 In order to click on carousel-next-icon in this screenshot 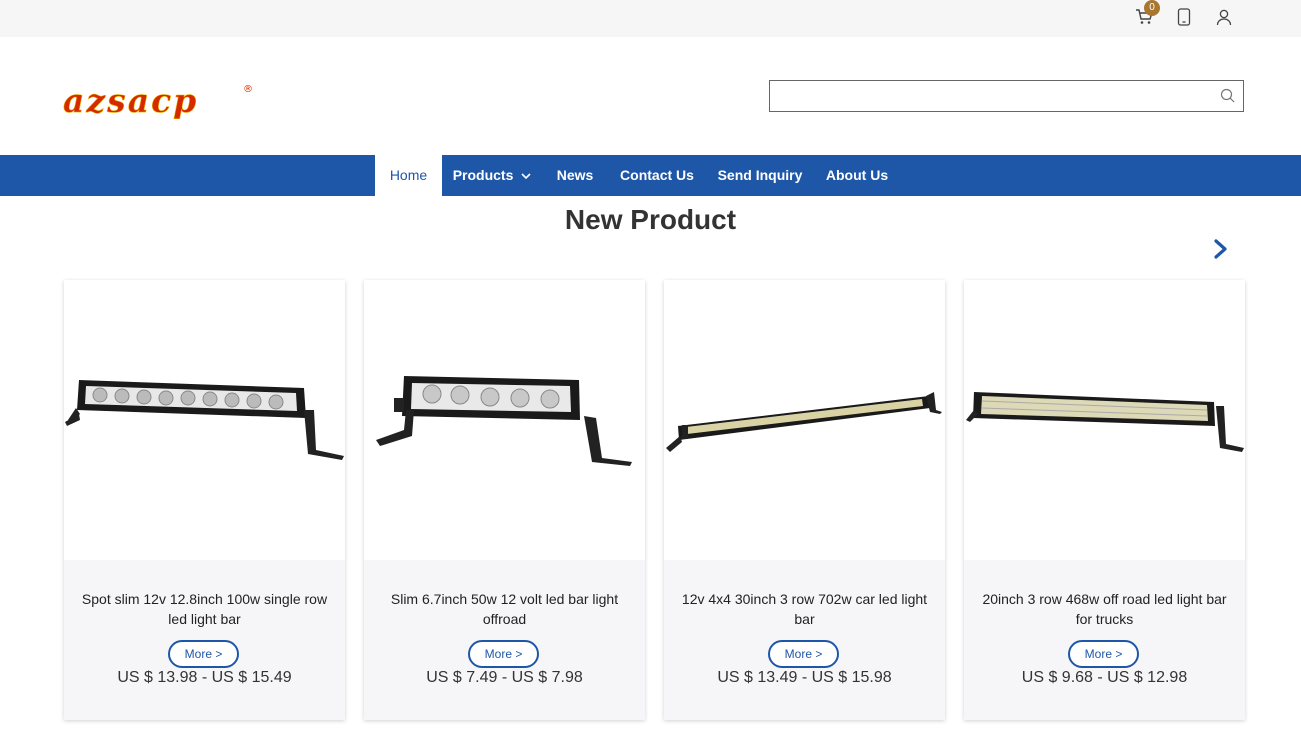, I will do `click(1221, 249)`.